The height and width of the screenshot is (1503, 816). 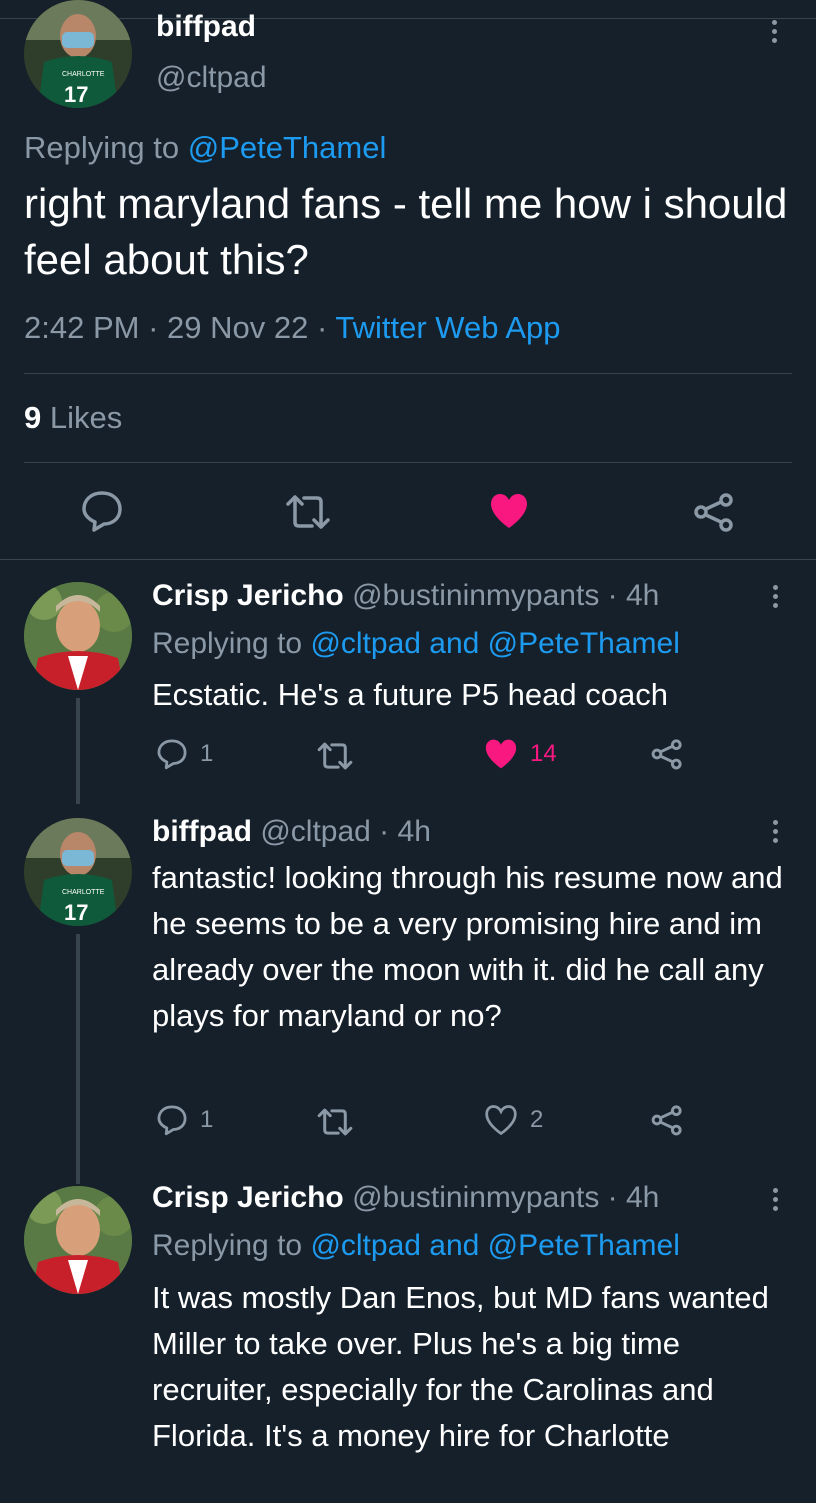 I want to click on section-divider, so click(x=408, y=559).